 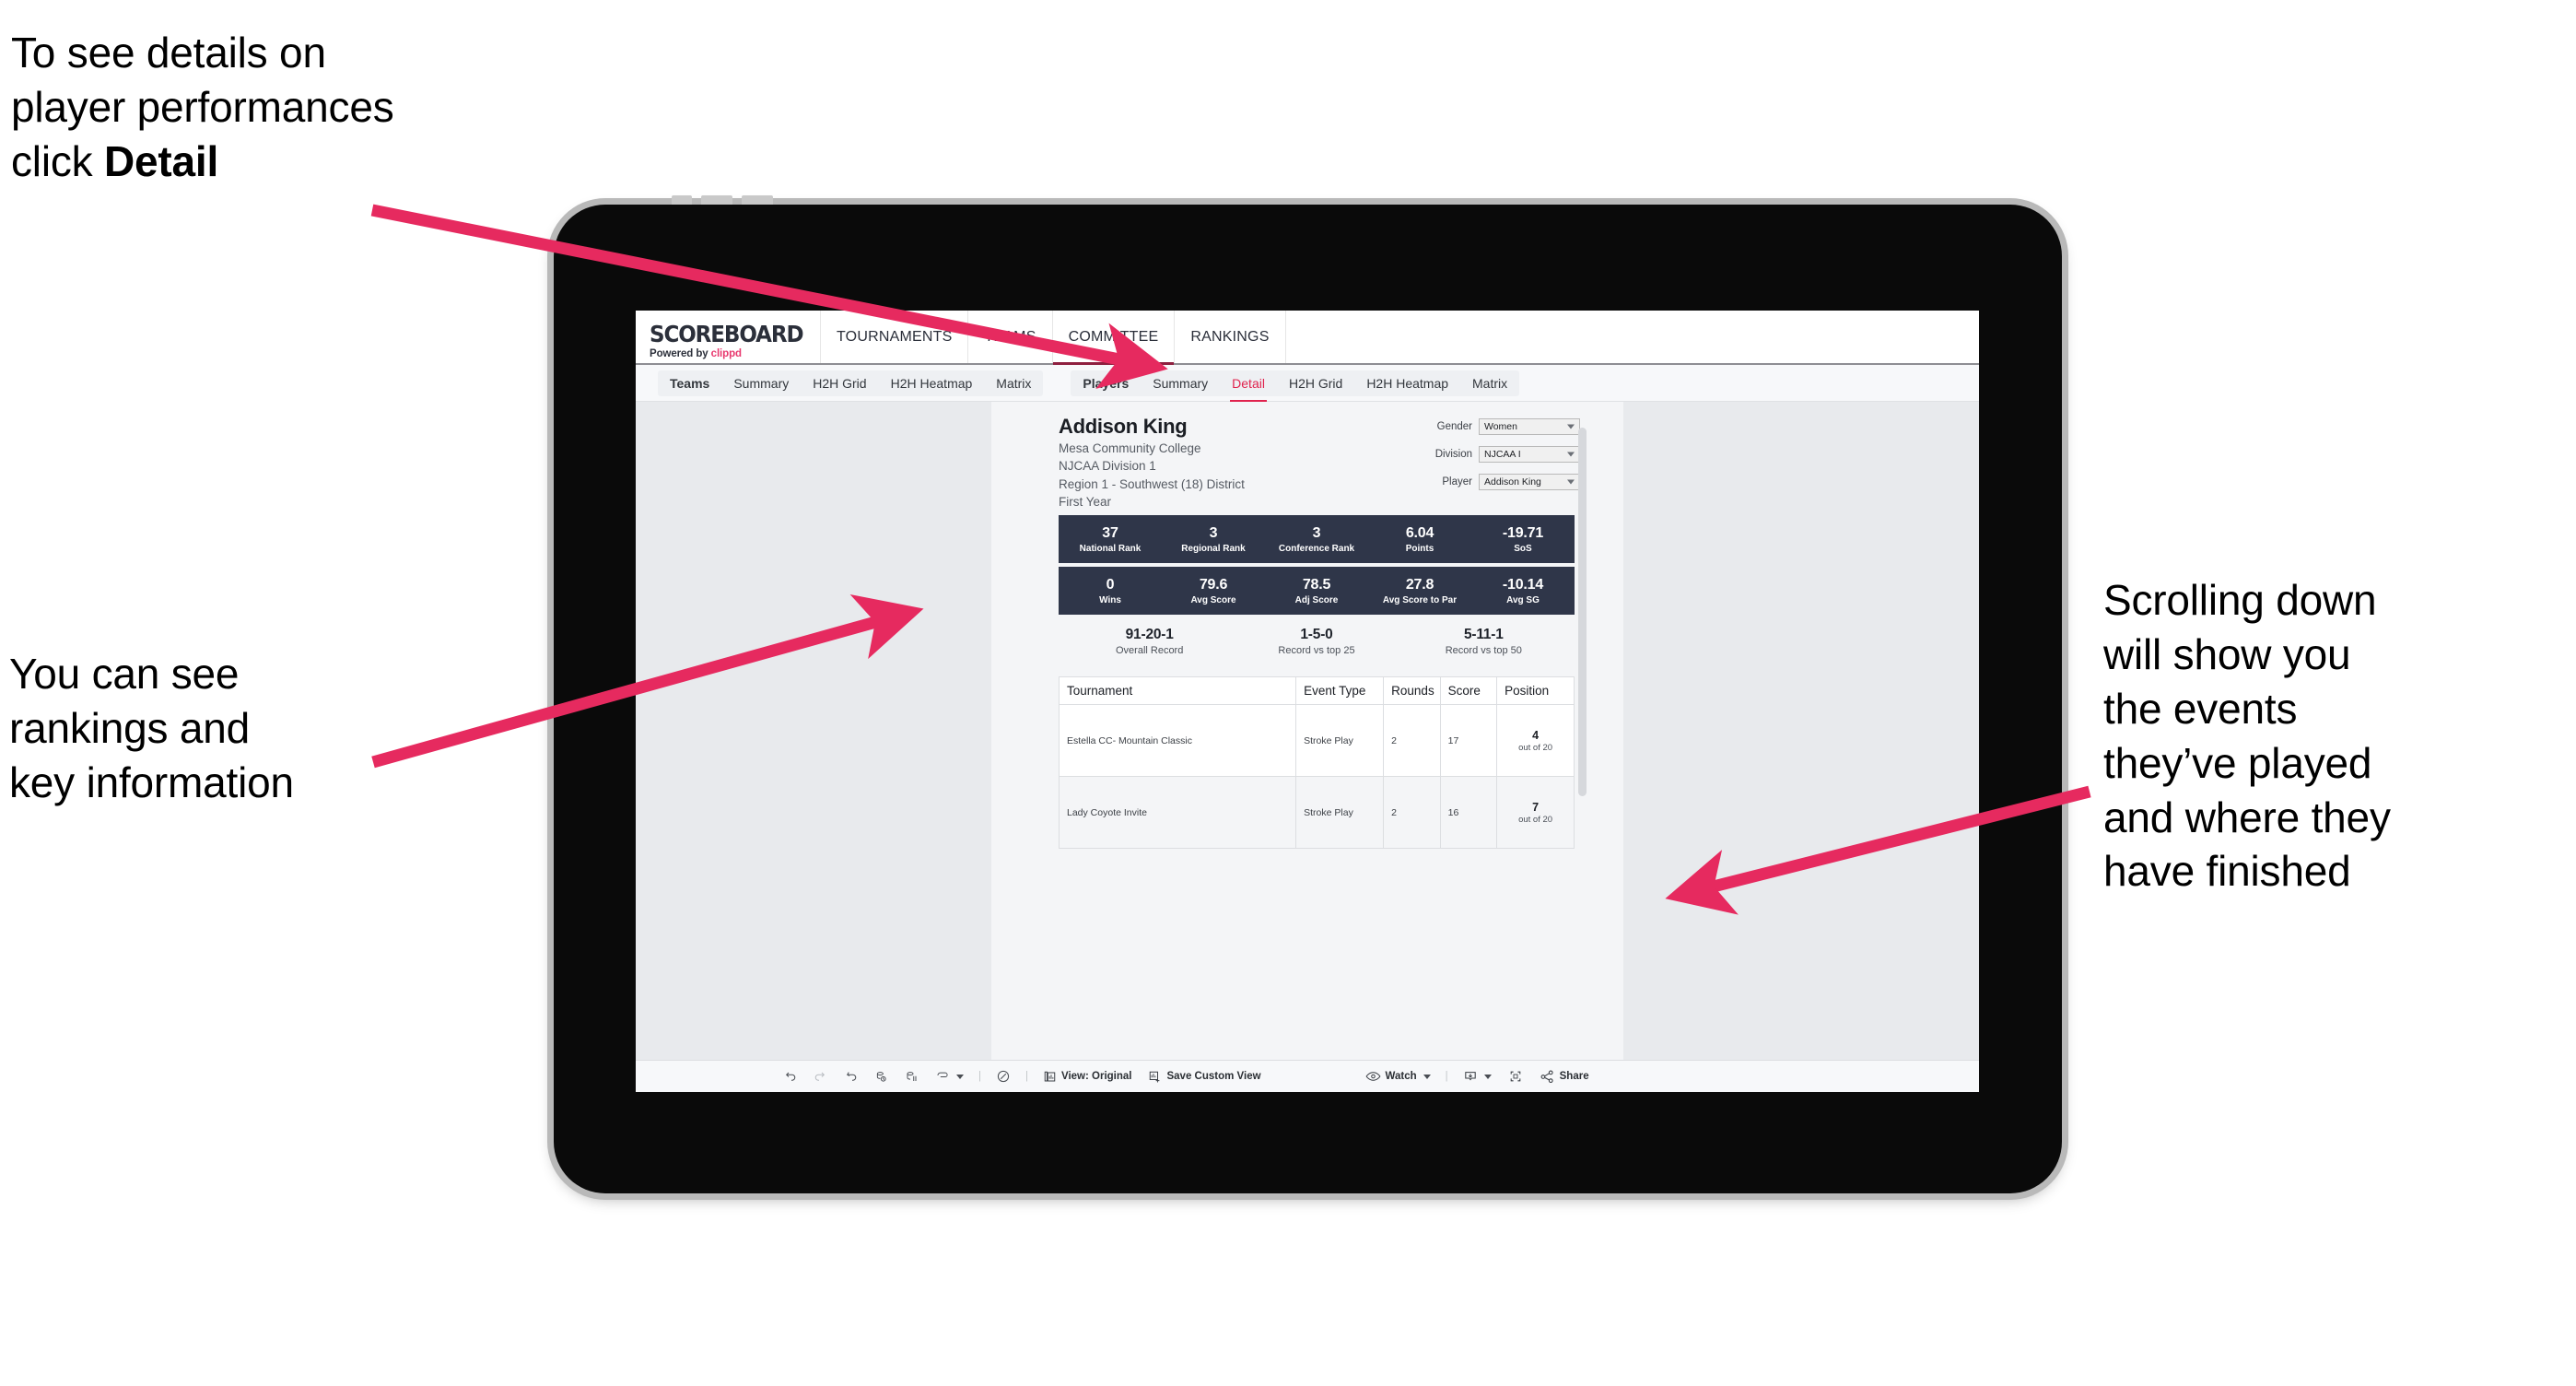 What do you see at coordinates (1407, 383) in the screenshot?
I see `subnav-players-h2h-heatmap: H2H Heatmap` at bounding box center [1407, 383].